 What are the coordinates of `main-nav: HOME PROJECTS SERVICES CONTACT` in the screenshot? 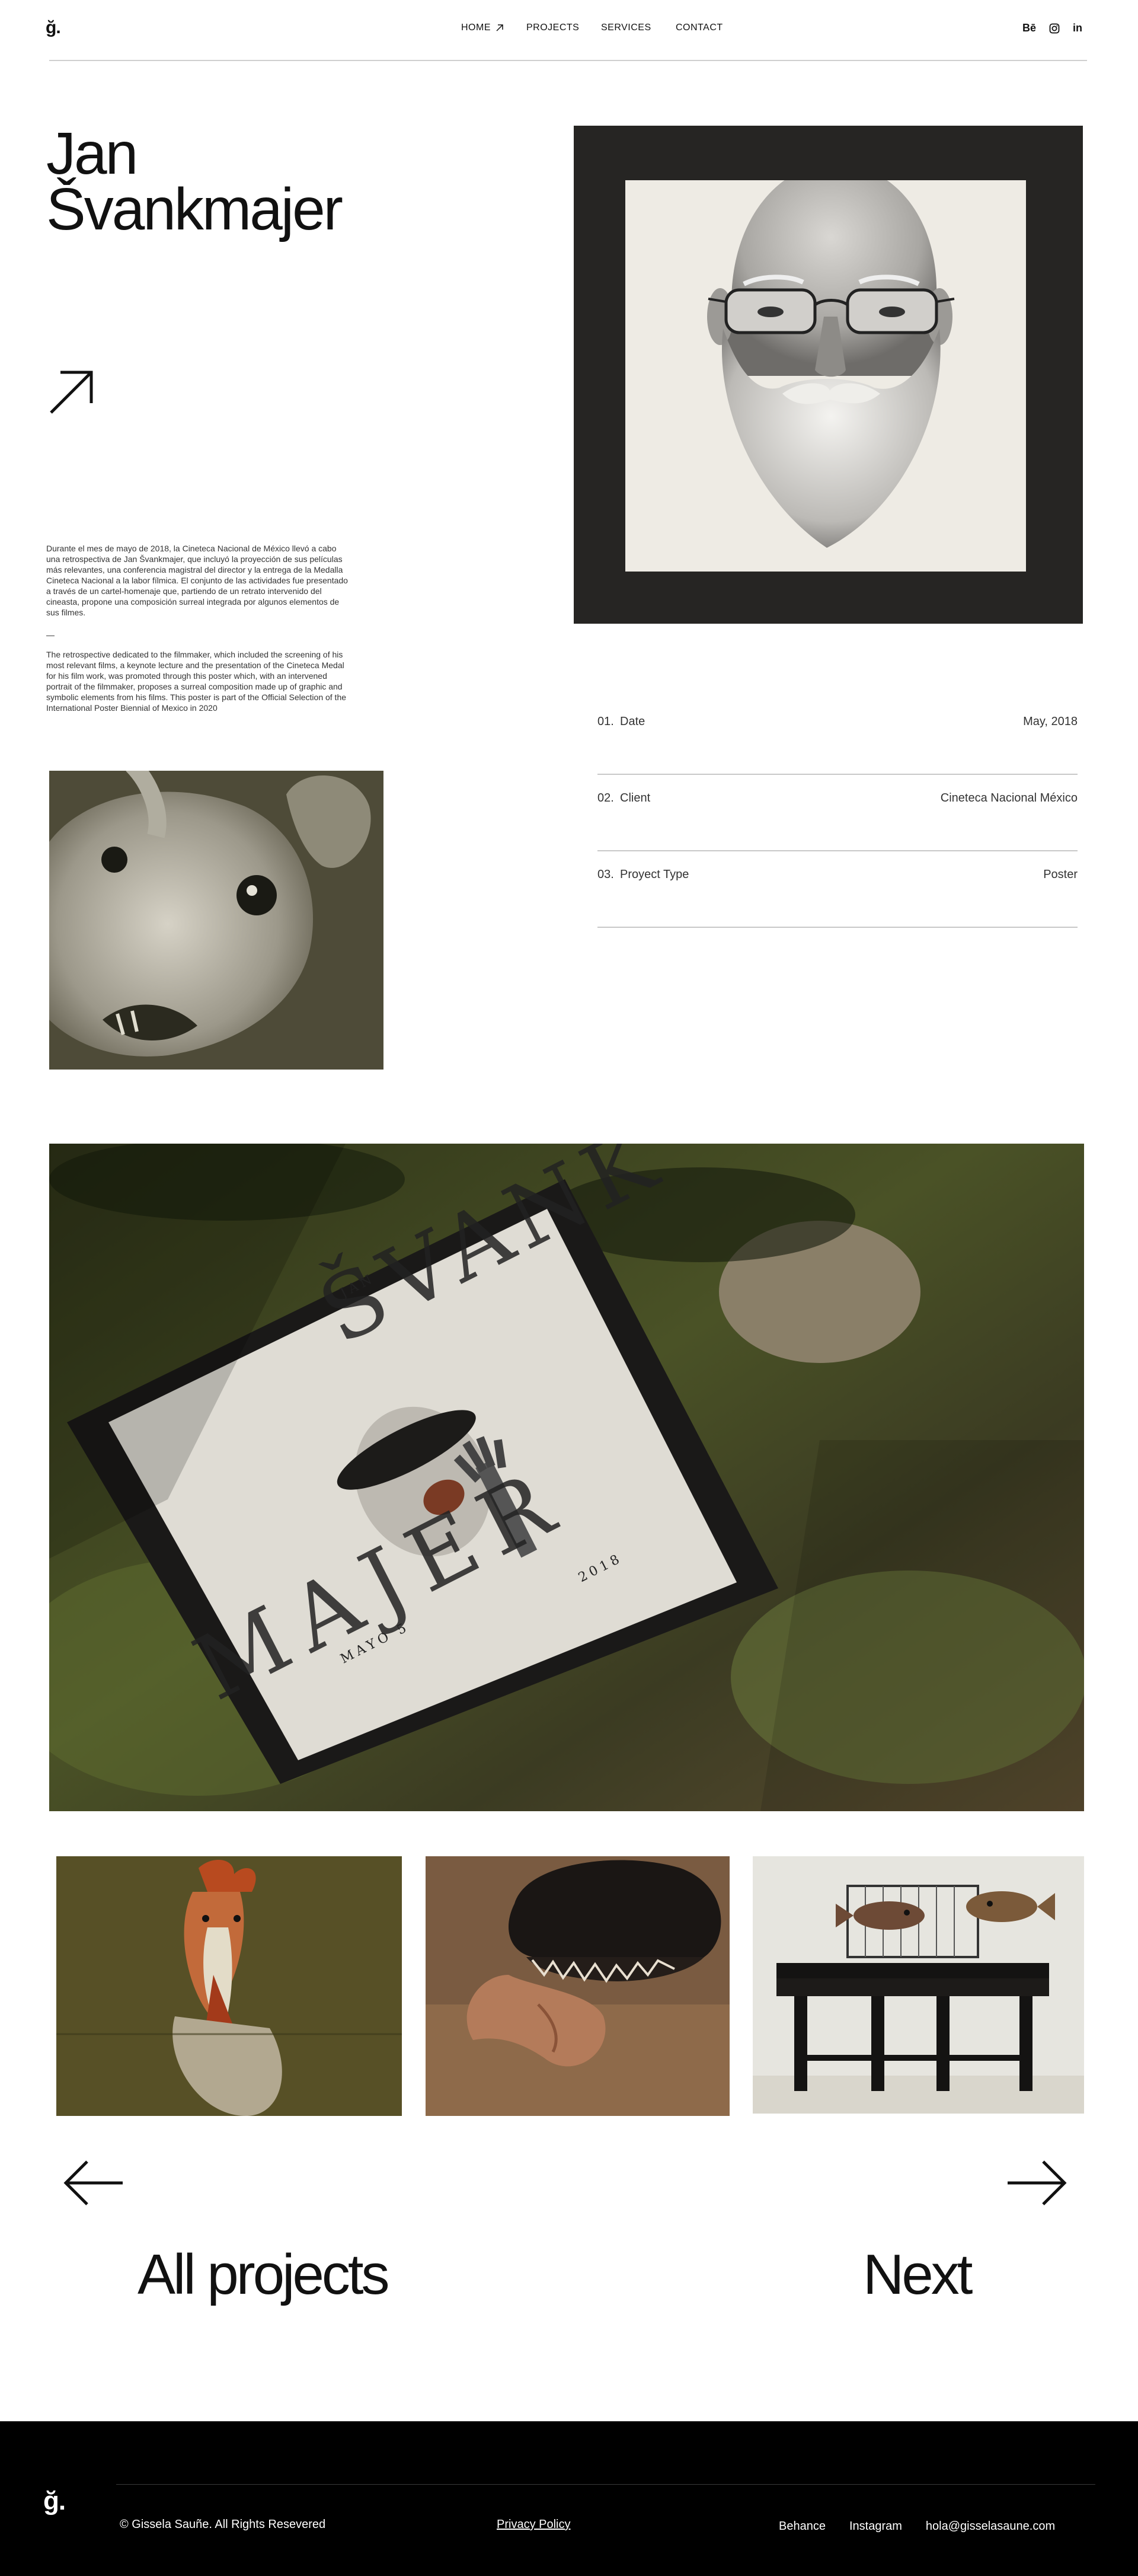 It's located at (598, 28).